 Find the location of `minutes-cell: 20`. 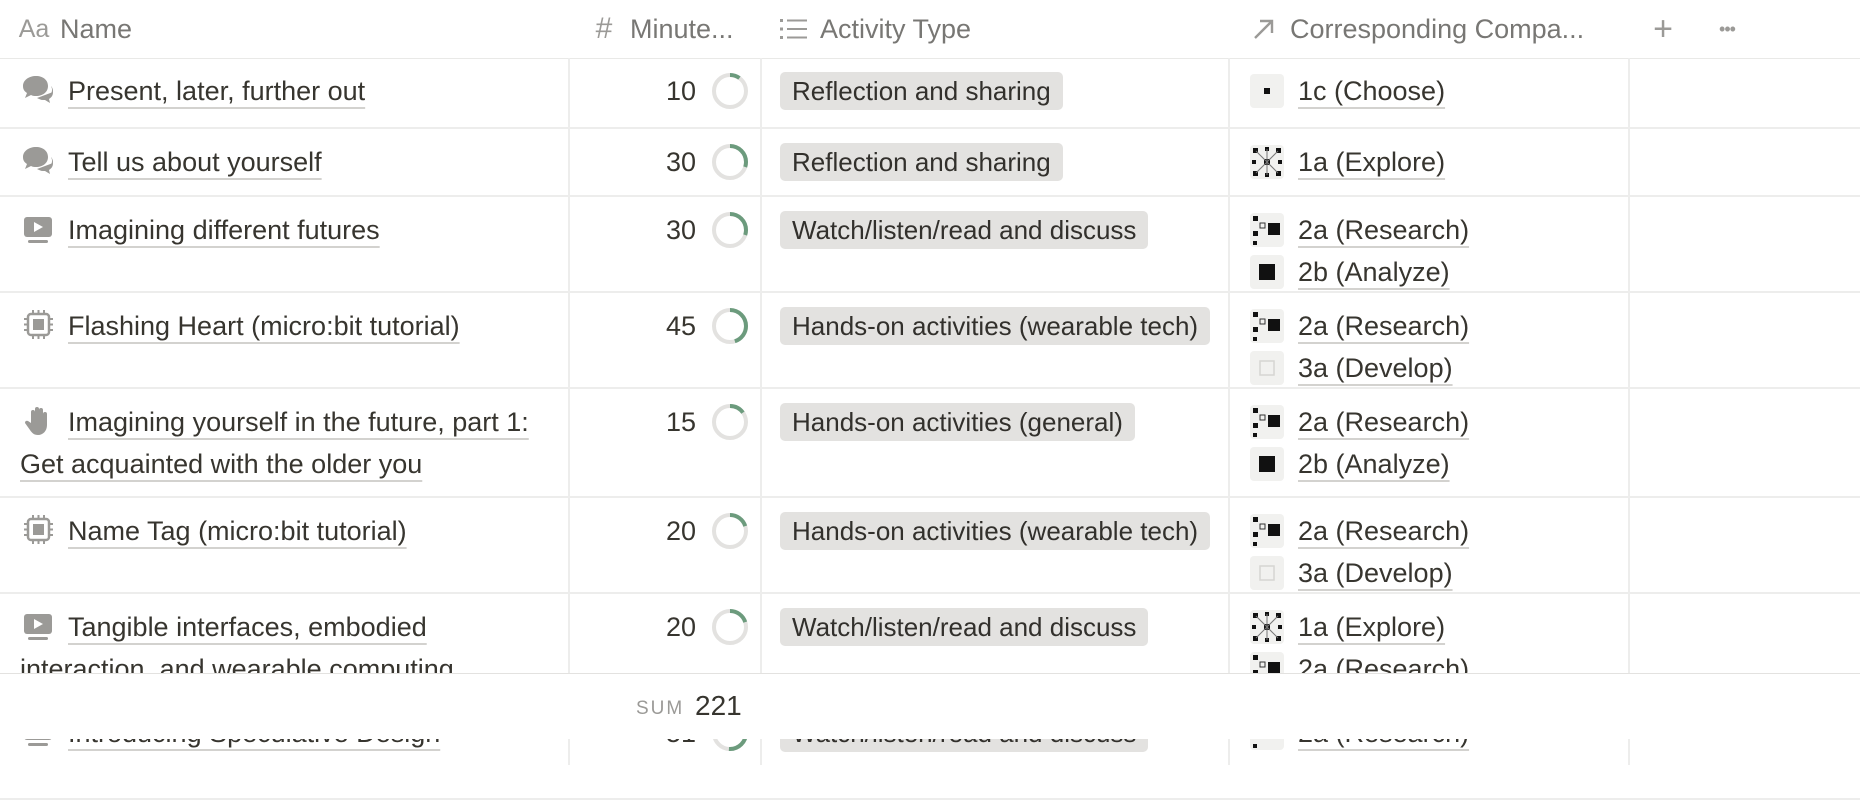

minutes-cell: 20 is located at coordinates (660, 545).